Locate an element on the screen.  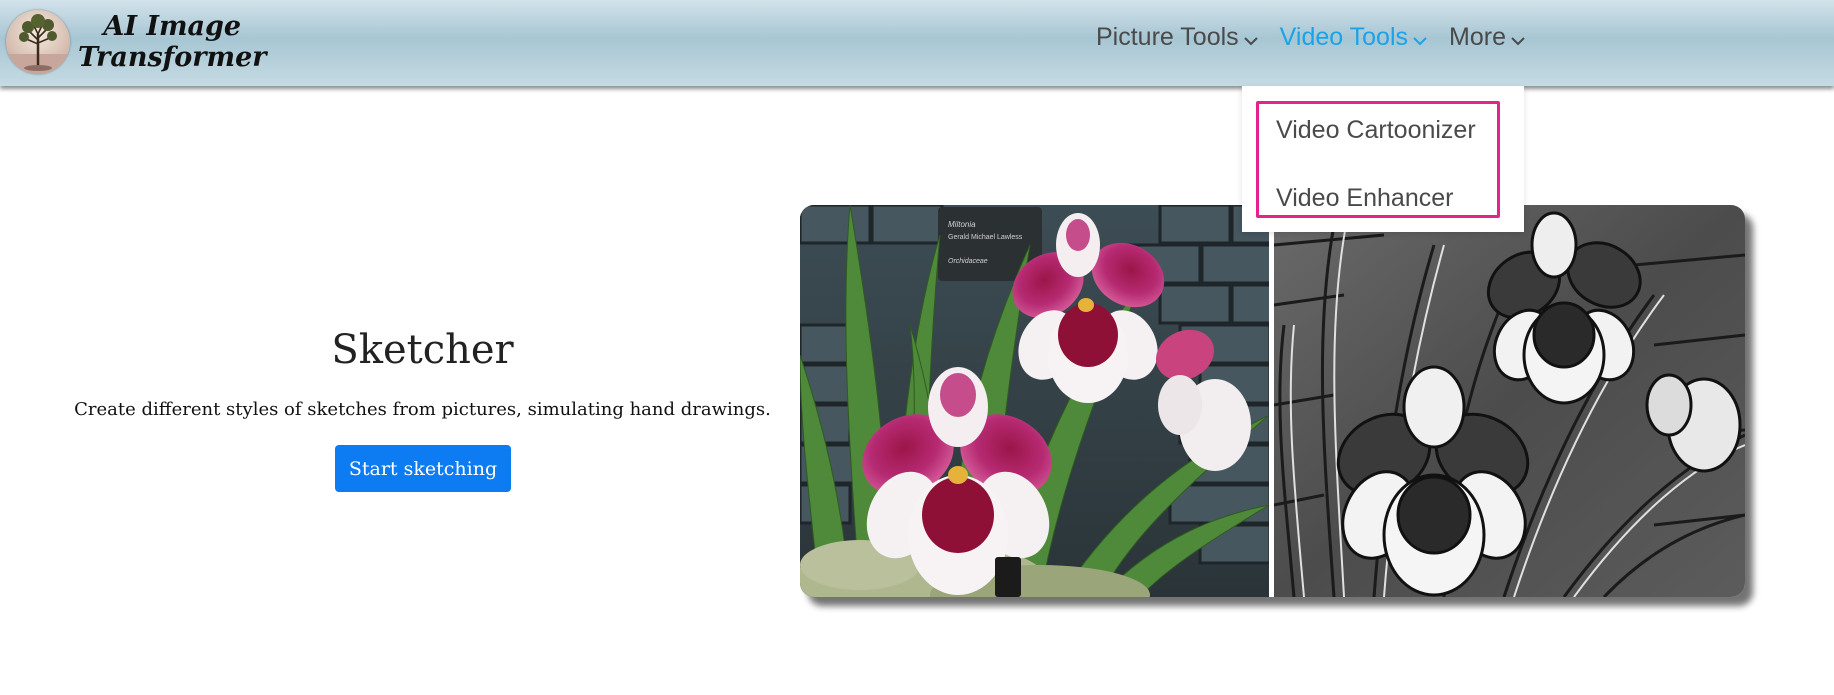
plant-label-line-2: Gerald Michael Lawless is located at coordinates (985, 237).